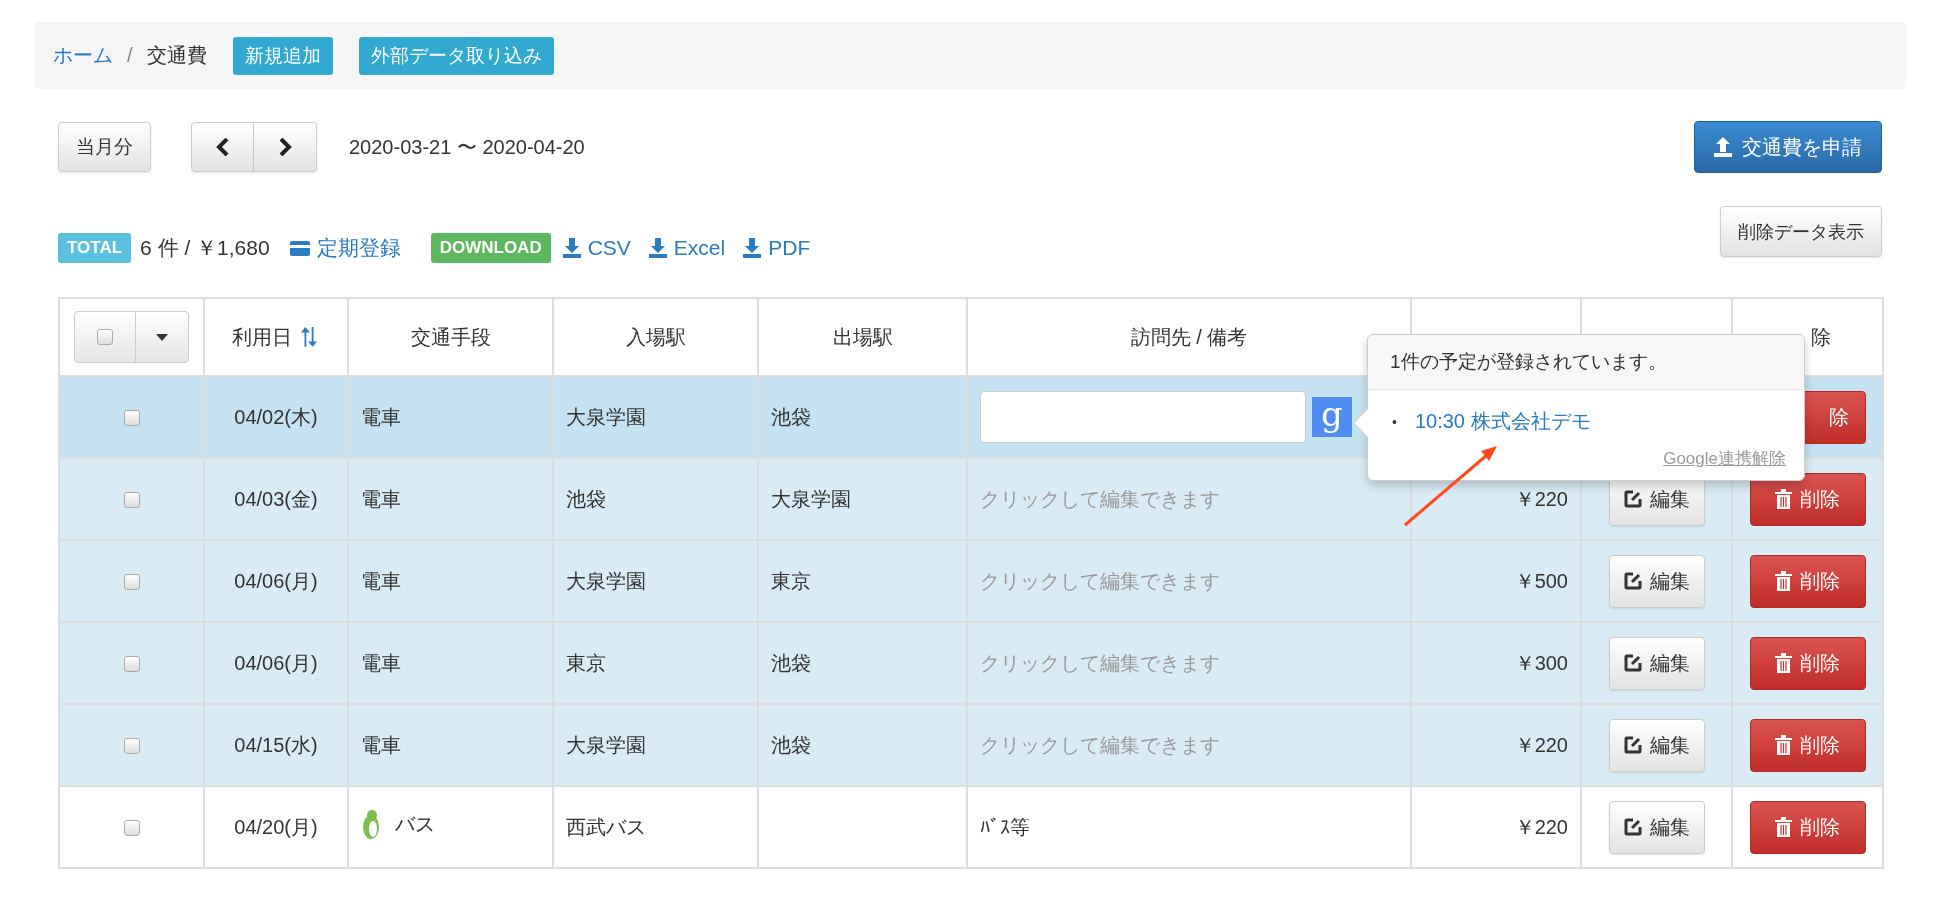  Describe the element at coordinates (456, 55) in the screenshot. I see `header-button: 外部データ取り込み` at that location.